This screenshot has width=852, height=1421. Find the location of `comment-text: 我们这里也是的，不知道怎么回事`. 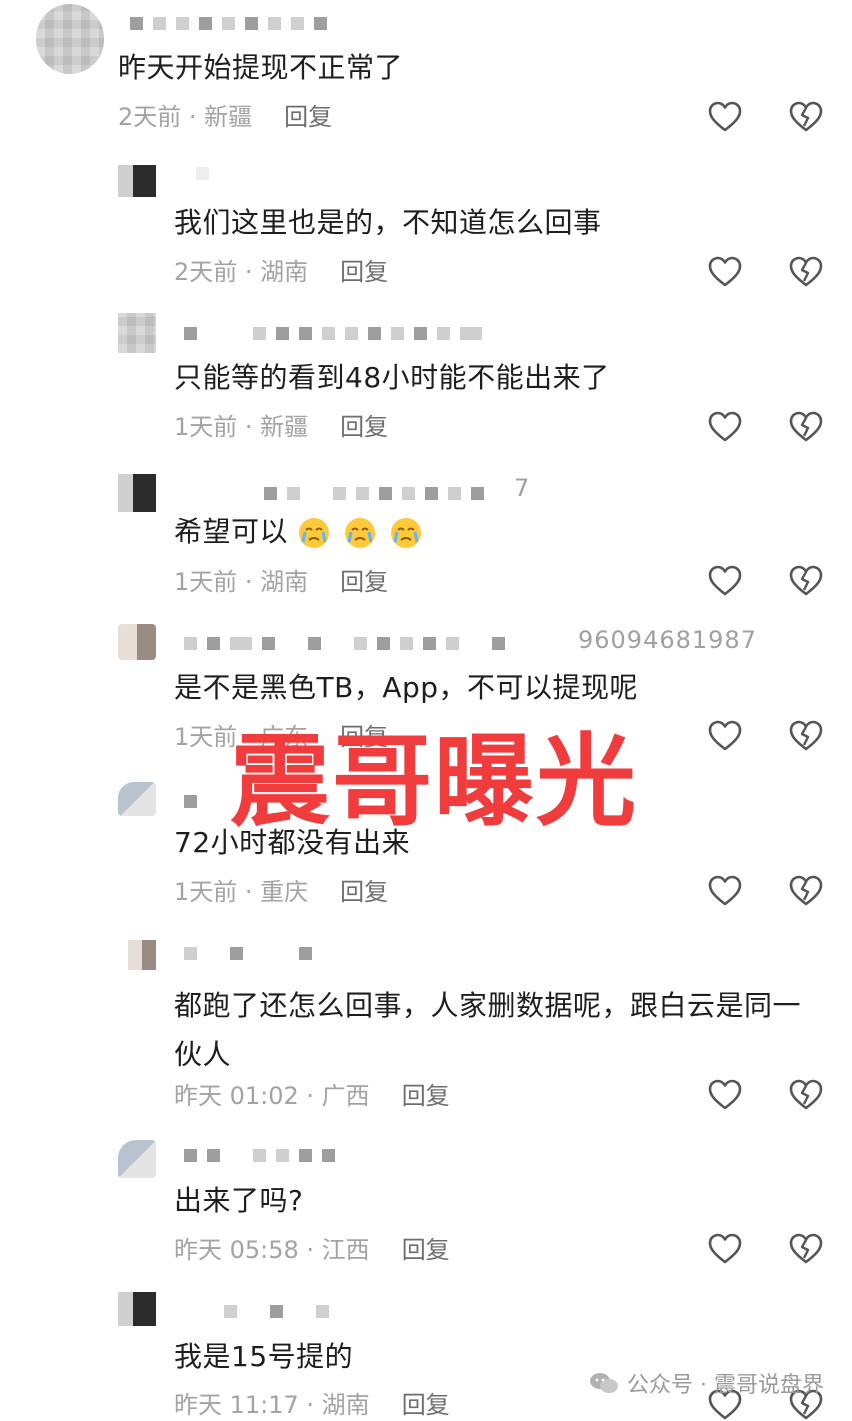

comment-text: 我们这里也是的，不知道怎么回事 is located at coordinates (388, 222).